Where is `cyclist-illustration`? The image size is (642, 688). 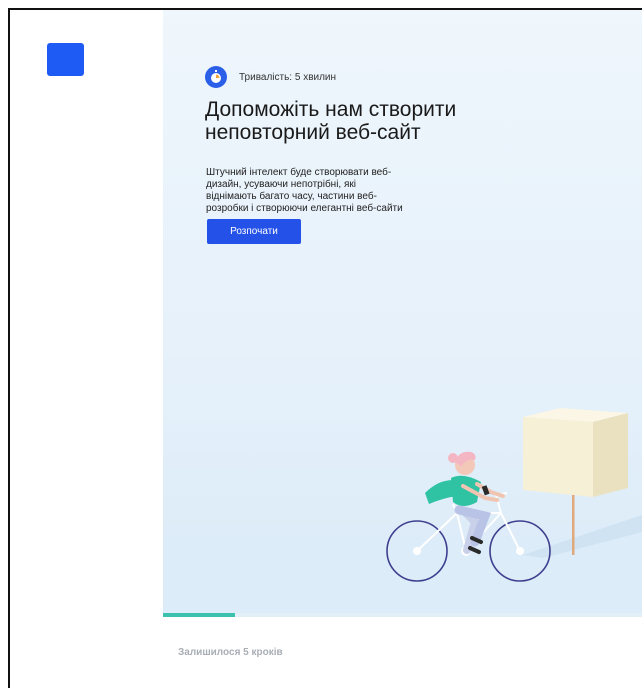
cyclist-illustration is located at coordinates (514, 495).